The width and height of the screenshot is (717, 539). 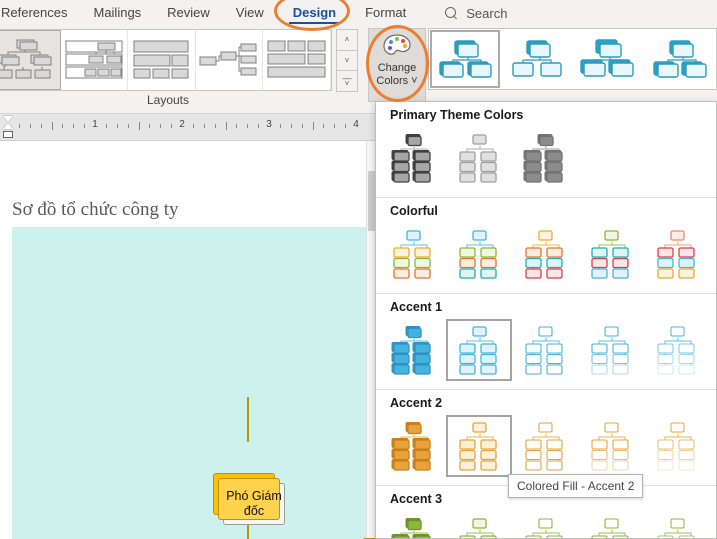 What do you see at coordinates (229, 60) in the screenshot?
I see `layout-thumb-horizontal-organization-chart` at bounding box center [229, 60].